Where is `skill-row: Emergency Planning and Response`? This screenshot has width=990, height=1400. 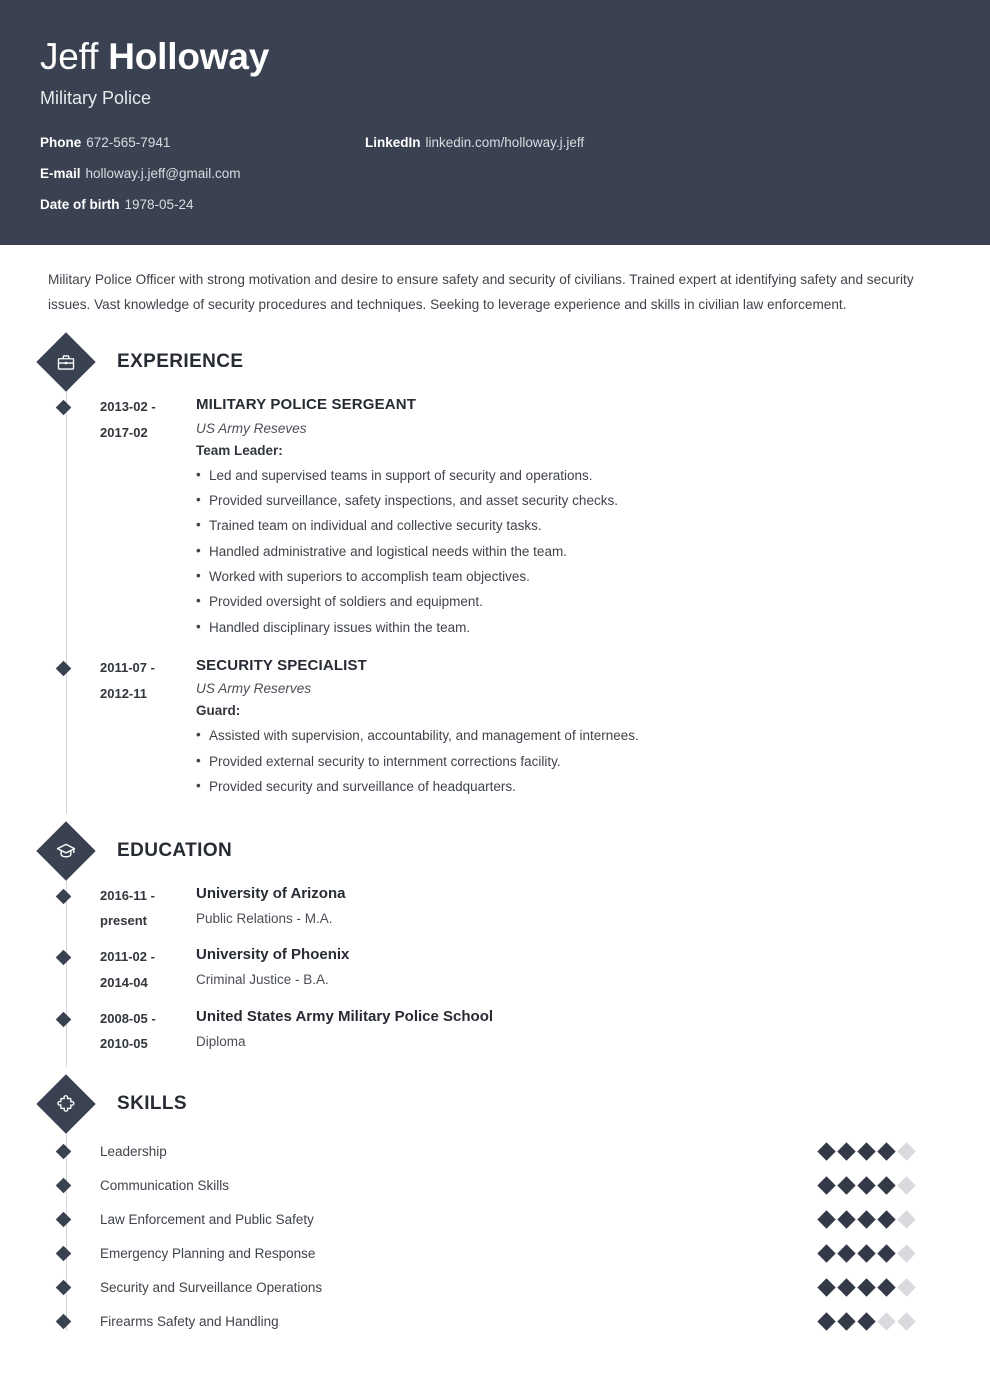
skill-row: Emergency Planning and Response is located at coordinates (525, 1254).